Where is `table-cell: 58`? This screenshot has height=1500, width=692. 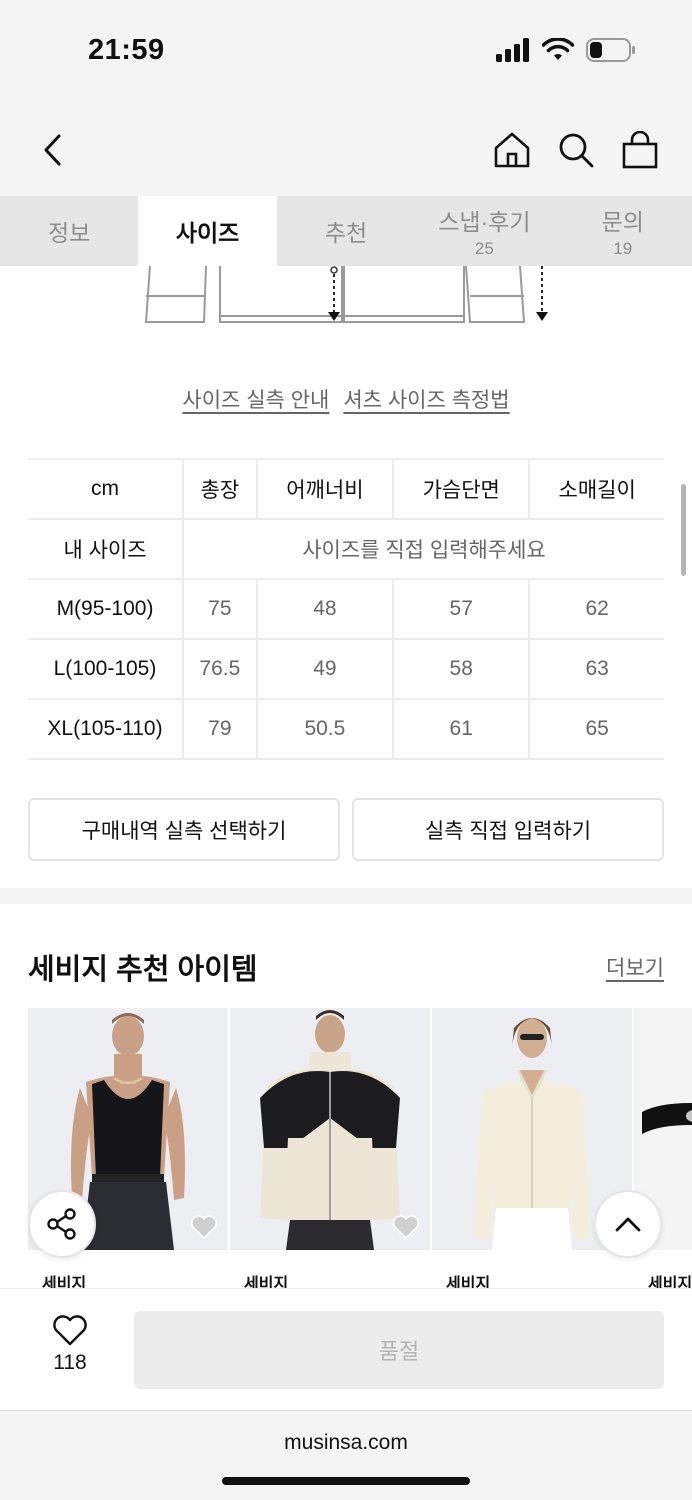 table-cell: 58 is located at coordinates (461, 669).